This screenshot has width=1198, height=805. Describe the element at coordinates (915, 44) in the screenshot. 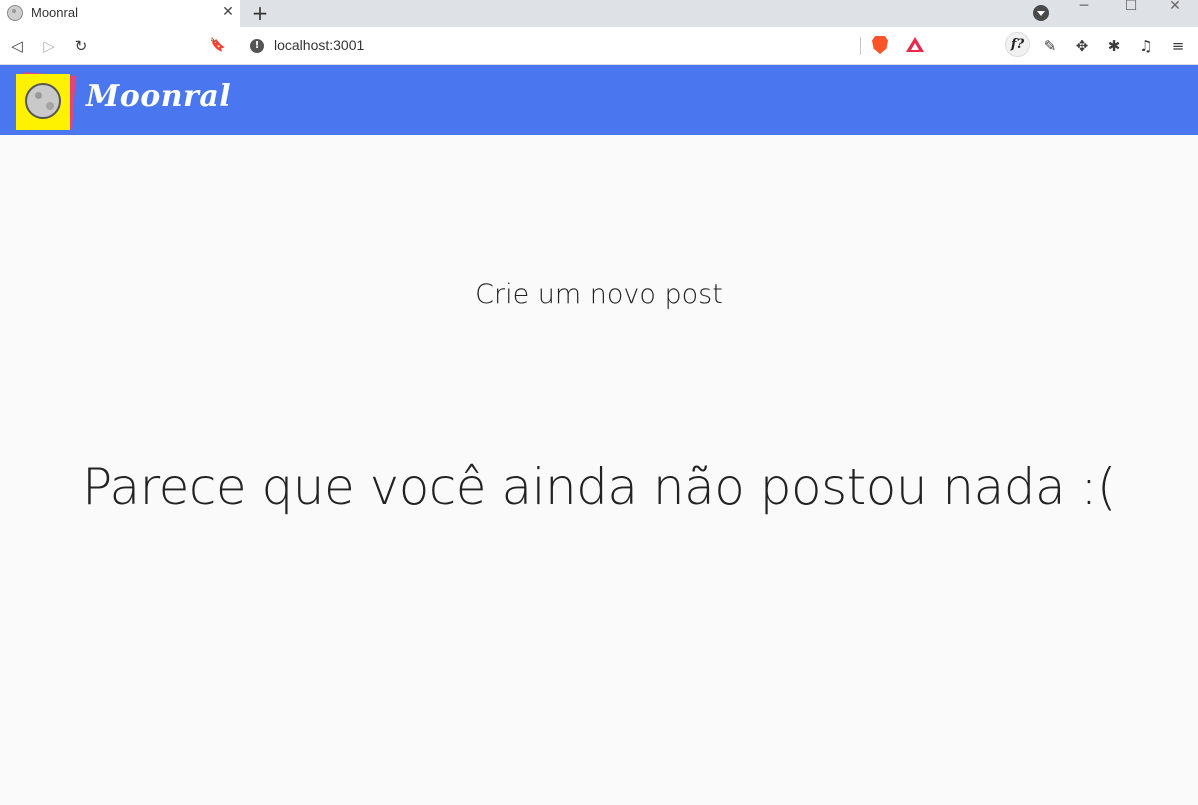

I see `bat-rewards-icon` at that location.